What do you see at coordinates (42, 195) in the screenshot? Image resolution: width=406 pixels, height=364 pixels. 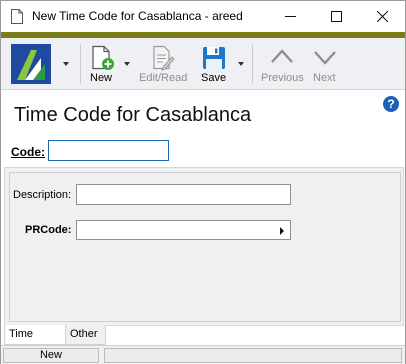 I see `description-label: Description:` at bounding box center [42, 195].